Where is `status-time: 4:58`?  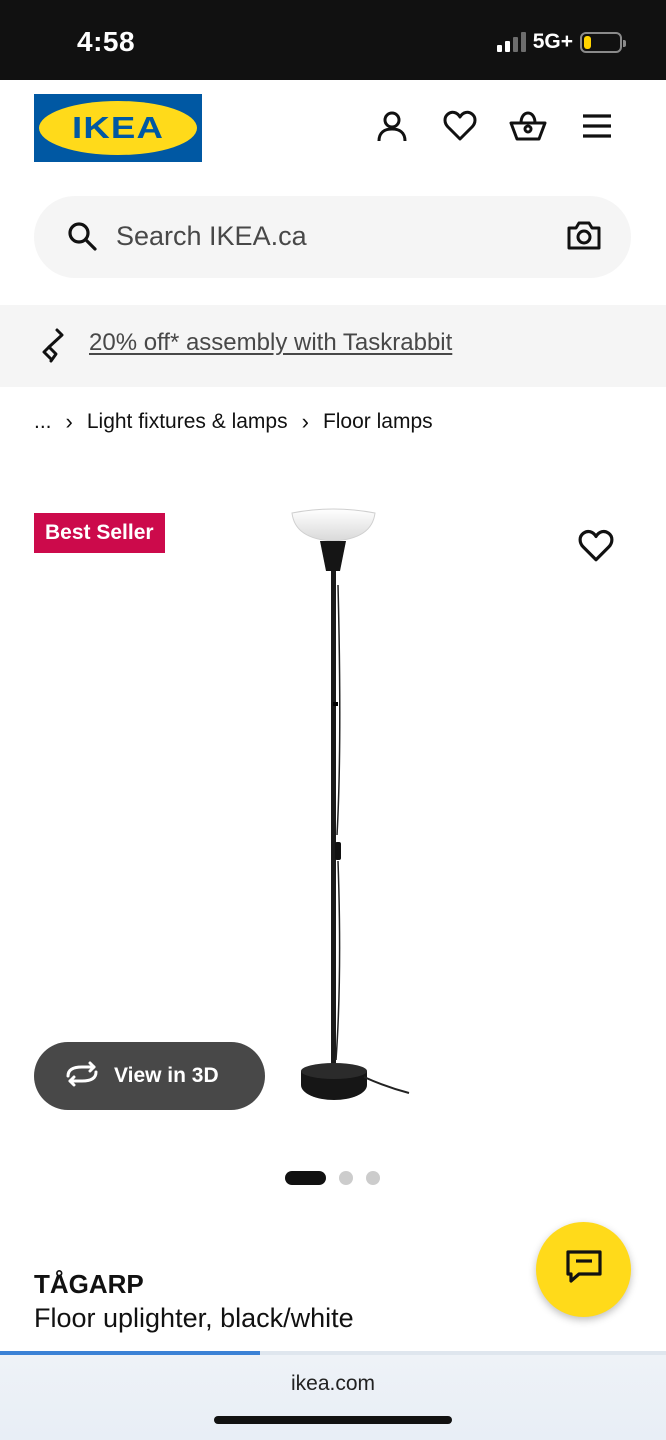
status-time: 4:58 is located at coordinates (106, 41).